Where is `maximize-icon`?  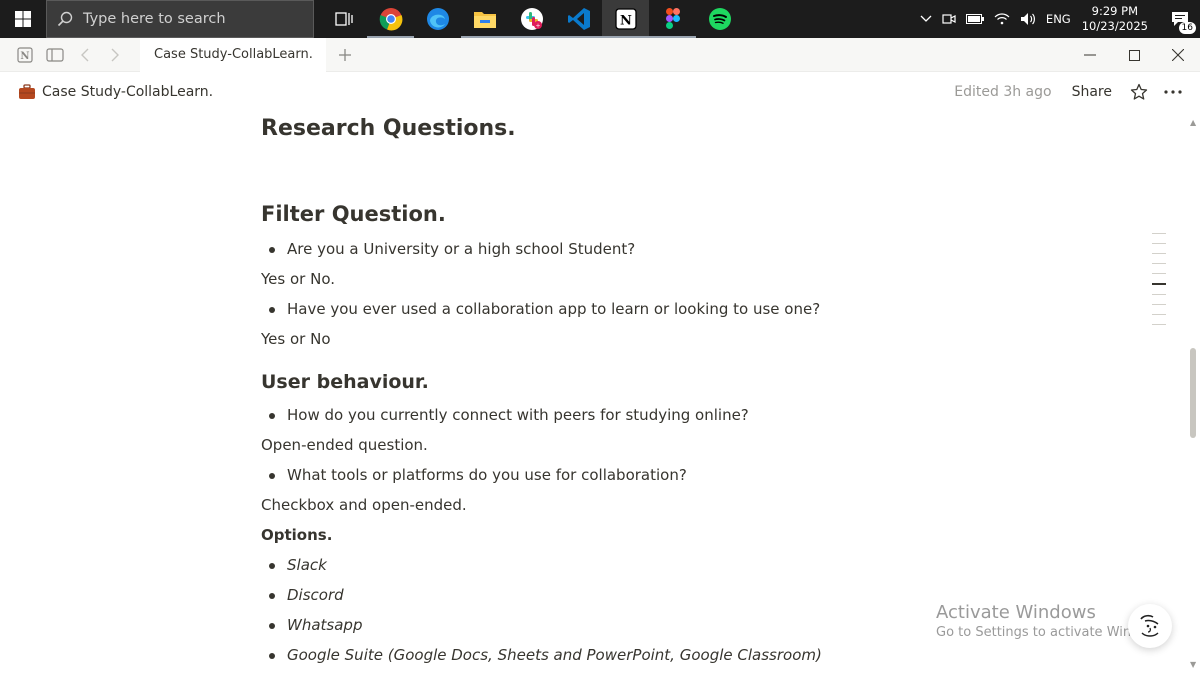 maximize-icon is located at coordinates (1134, 55).